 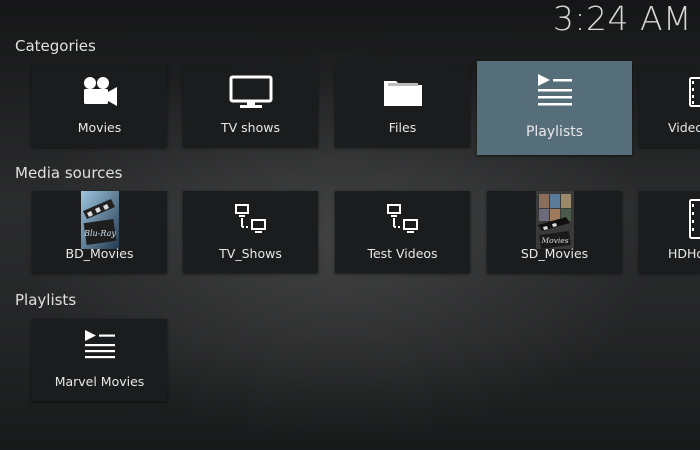 I want to click on tile-movies: Movies, so click(x=99, y=106).